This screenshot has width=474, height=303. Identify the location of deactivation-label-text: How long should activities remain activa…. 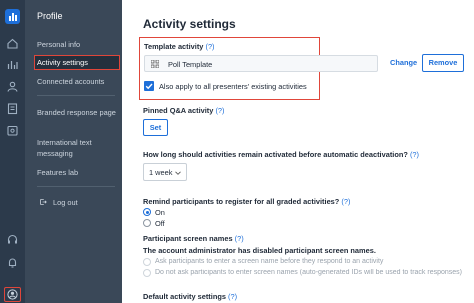
(275, 154).